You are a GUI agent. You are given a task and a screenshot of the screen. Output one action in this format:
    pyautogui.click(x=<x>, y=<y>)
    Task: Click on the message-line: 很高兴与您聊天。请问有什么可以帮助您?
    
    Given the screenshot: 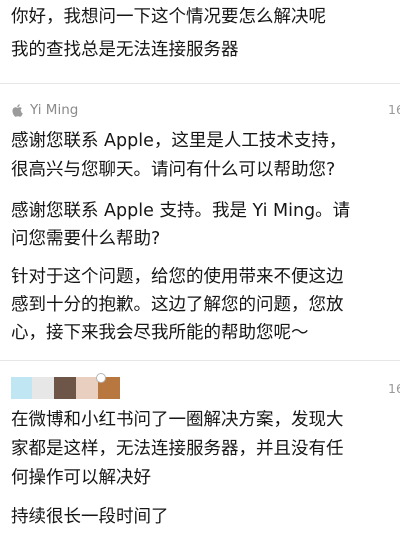 What is the action you would take?
    pyautogui.click(x=173, y=170)
    